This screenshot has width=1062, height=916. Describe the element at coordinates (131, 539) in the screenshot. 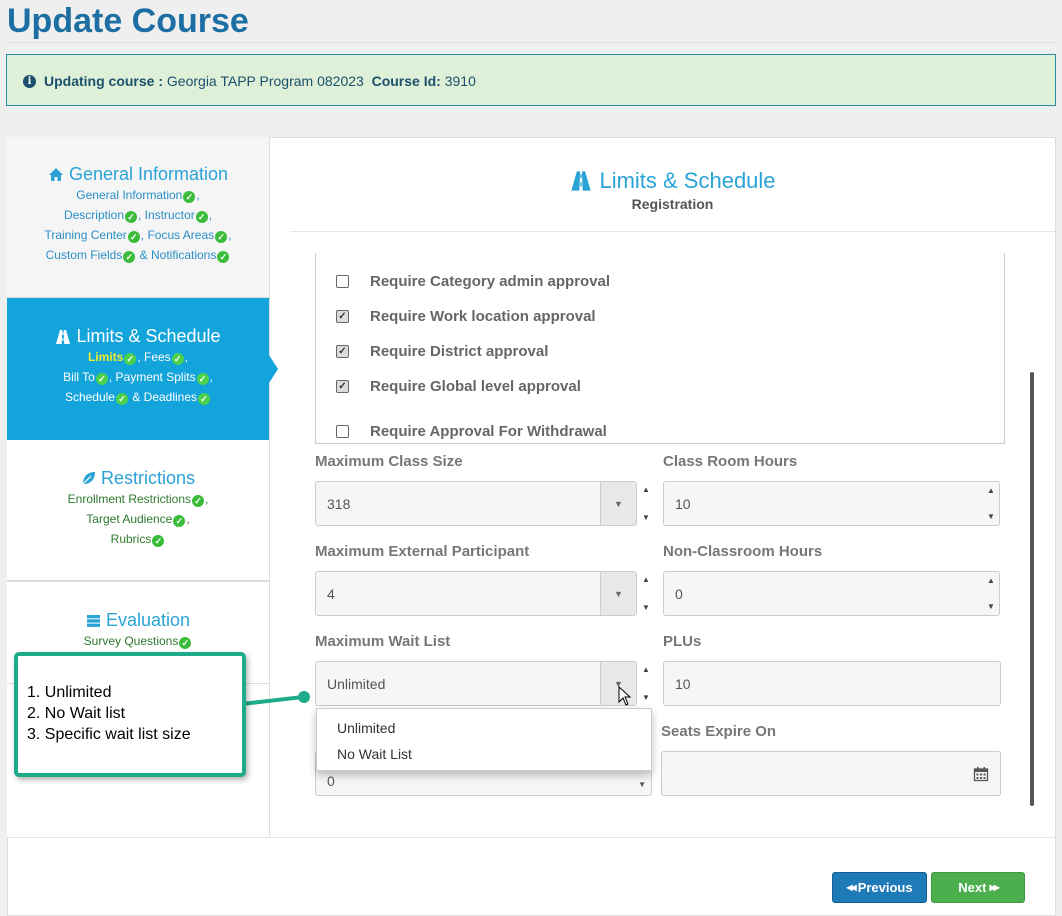

I see `sub-rubrics: Rubrics` at that location.